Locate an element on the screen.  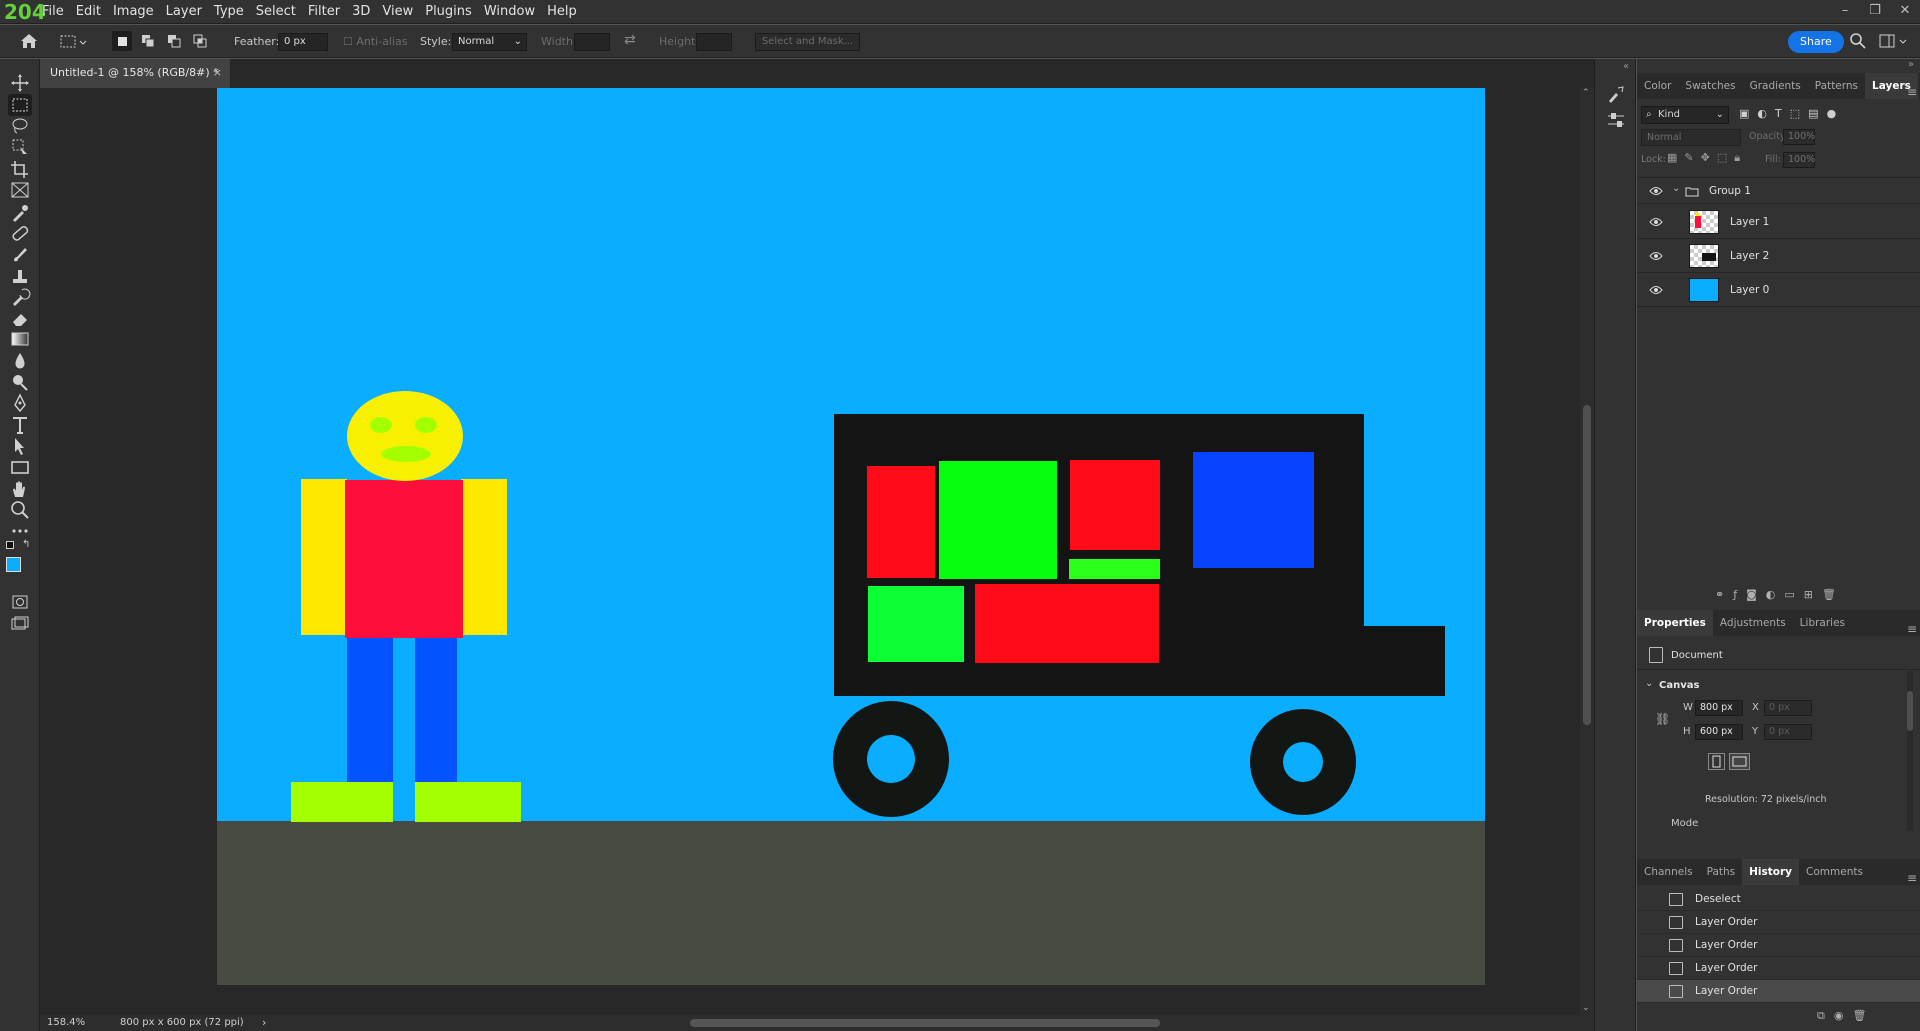
healing-tool-icon is located at coordinates (20, 233).